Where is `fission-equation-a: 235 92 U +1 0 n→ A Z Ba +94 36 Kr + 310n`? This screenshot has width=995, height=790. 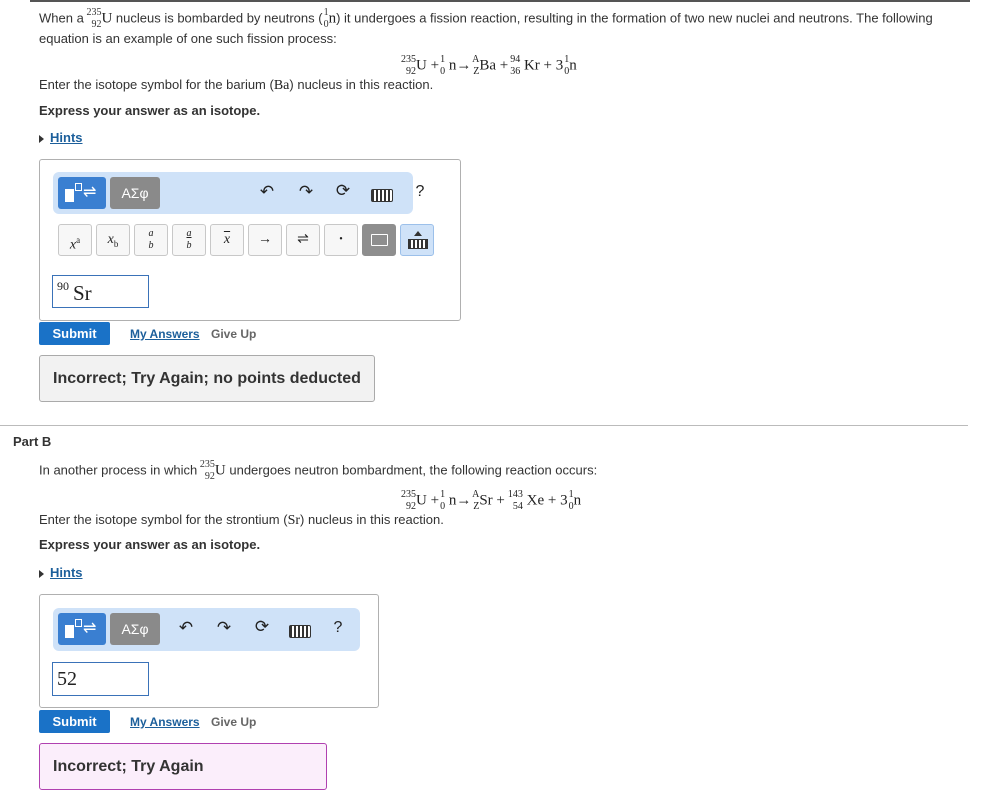 fission-equation-a: 235 92 U +1 0 n→ A Z Ba +94 36 Kr + 310n is located at coordinates (489, 65).